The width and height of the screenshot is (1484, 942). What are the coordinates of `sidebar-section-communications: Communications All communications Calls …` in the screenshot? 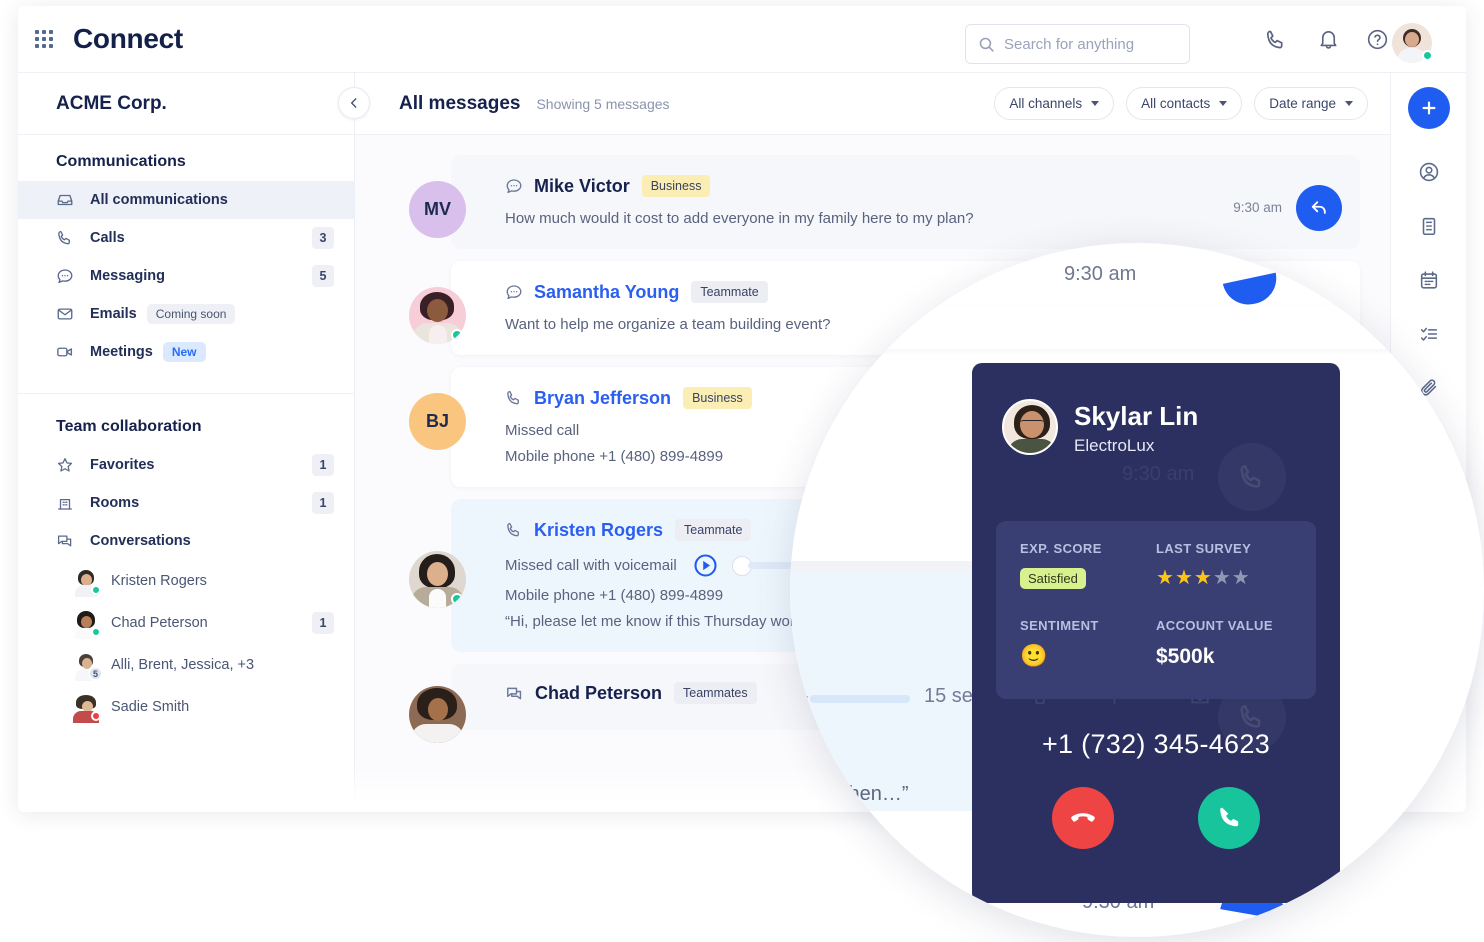 It's located at (186, 264).